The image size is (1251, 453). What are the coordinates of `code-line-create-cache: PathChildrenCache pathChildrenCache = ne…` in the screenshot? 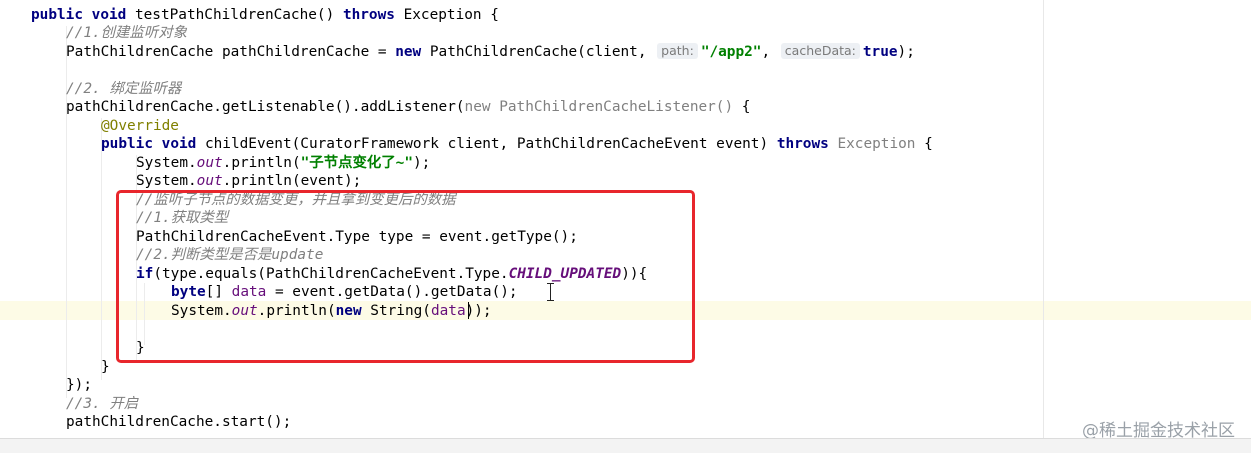 It's located at (490, 52).